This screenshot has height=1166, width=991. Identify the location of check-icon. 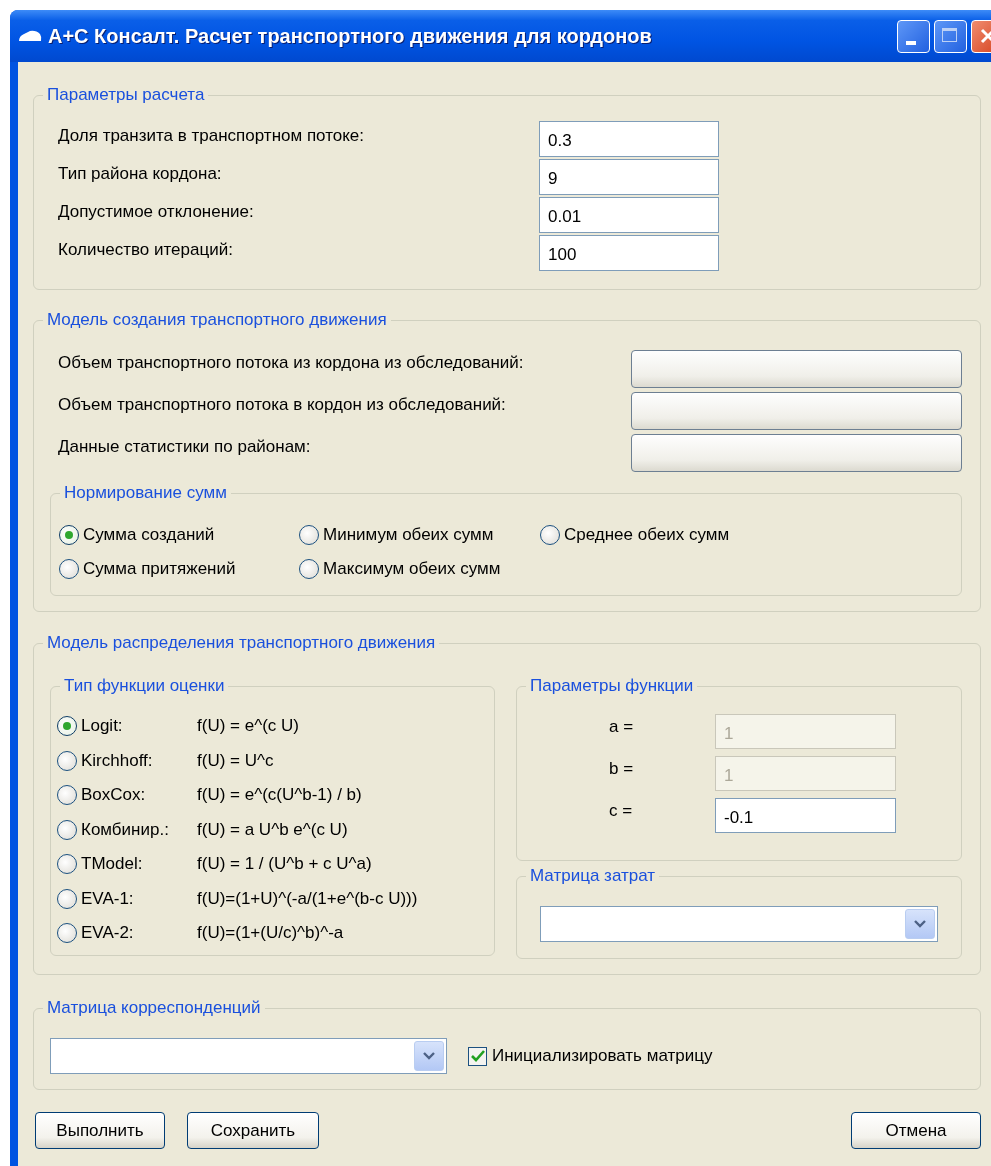
(477, 1056).